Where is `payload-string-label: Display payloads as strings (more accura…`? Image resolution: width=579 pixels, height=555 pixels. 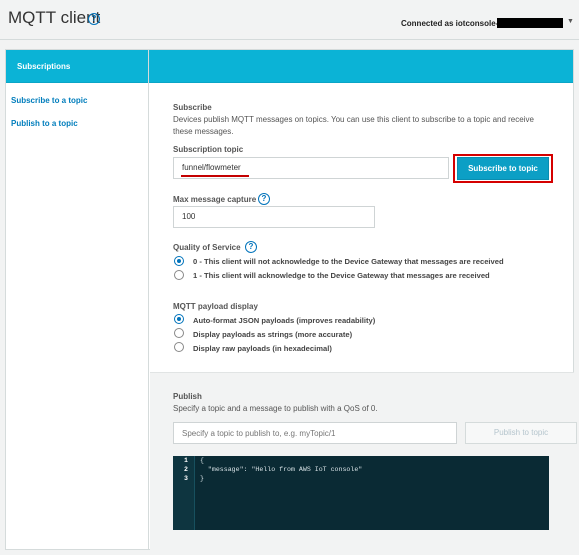
payload-string-label: Display payloads as strings (more accura… is located at coordinates (273, 334).